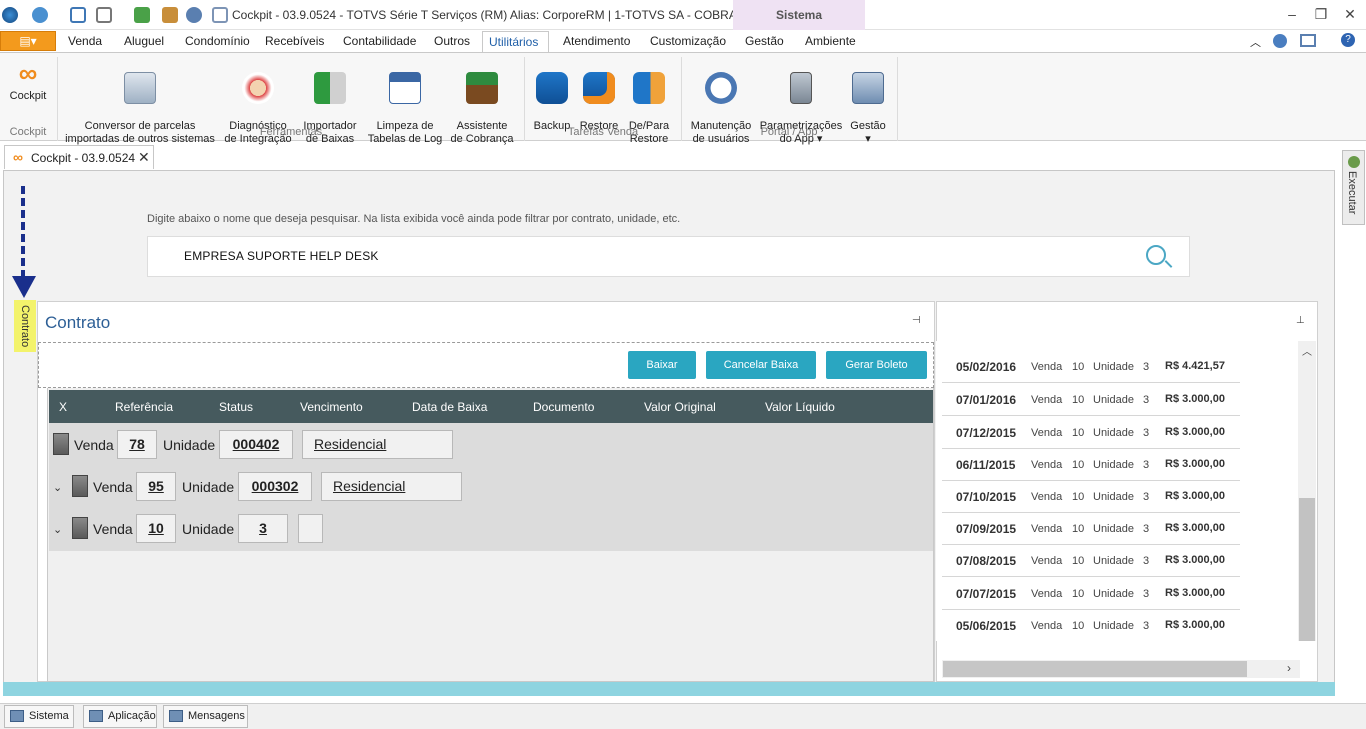  What do you see at coordinates (1308, 40) in the screenshot?
I see `layout-icon` at bounding box center [1308, 40].